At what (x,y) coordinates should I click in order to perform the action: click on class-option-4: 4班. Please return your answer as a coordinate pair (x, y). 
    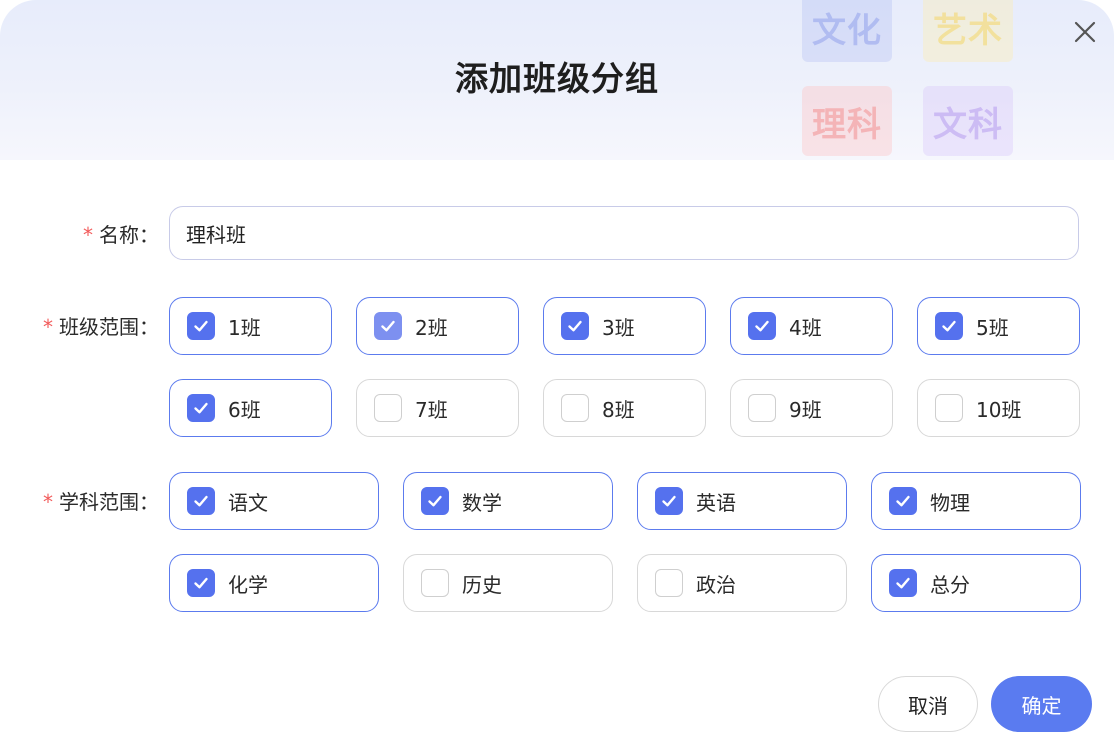
    Looking at the image, I should click on (811, 326).